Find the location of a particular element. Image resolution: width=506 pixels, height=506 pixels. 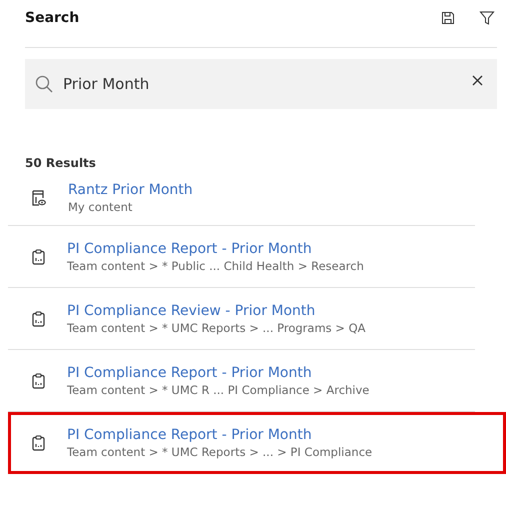

result-item: PI Compliance Review - Prior Month Team content > * UMC Reports > ... Programs > QA is located at coordinates (241, 319).